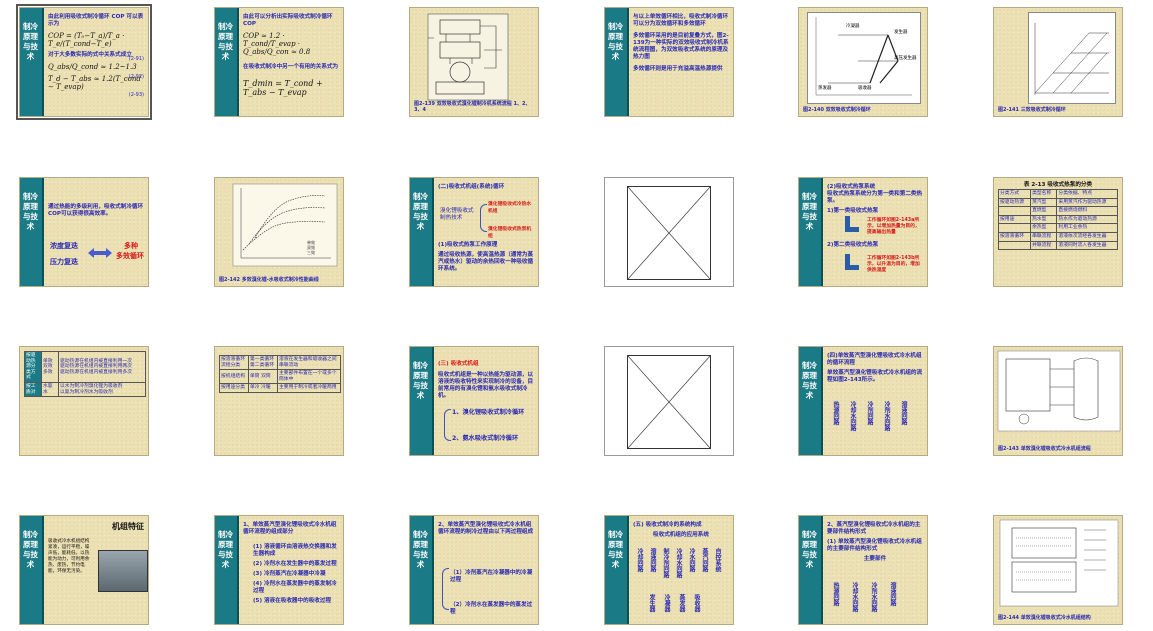 The image size is (1153, 631). I want to click on multi-effect-label: 多效循环, so click(130, 256).